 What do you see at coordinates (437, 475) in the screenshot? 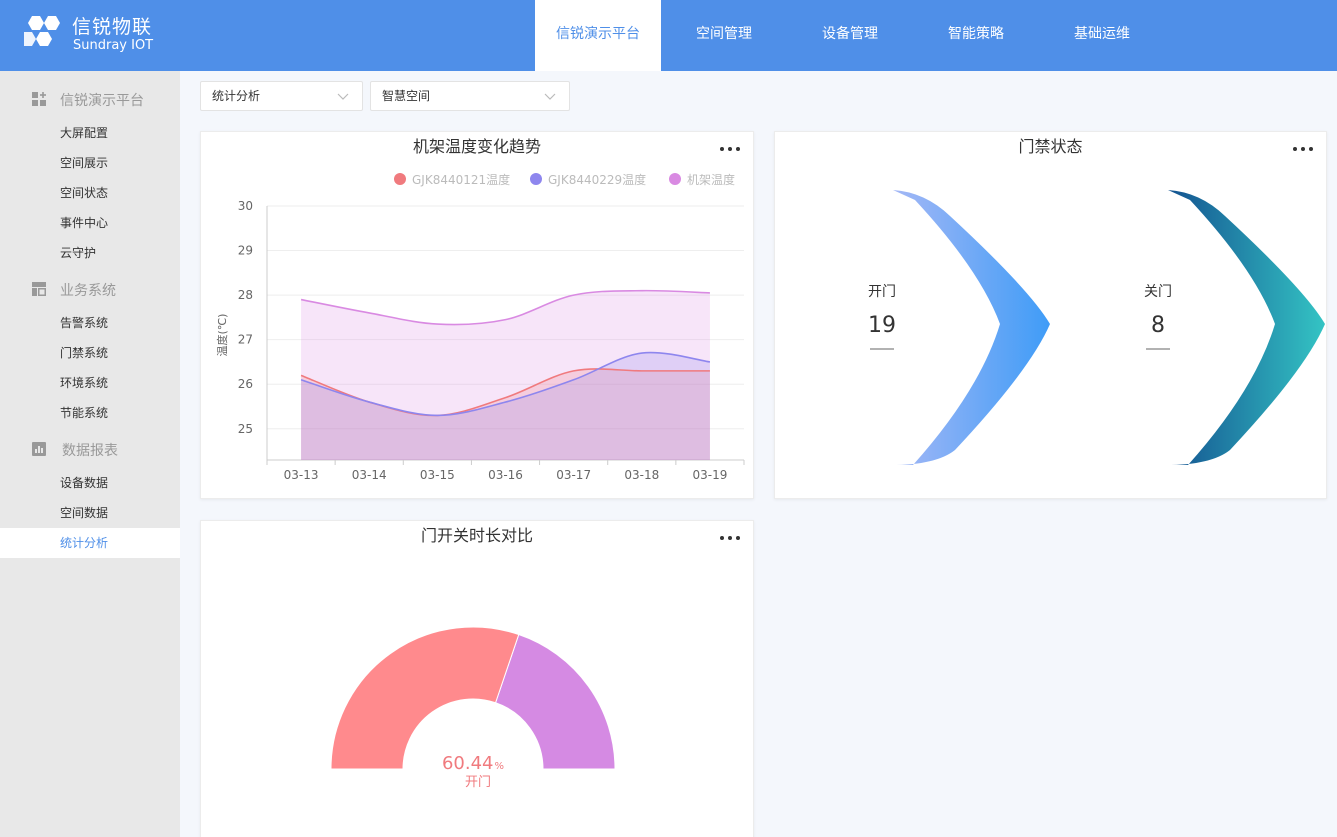
I see `x-tick-label: 03-15` at bounding box center [437, 475].